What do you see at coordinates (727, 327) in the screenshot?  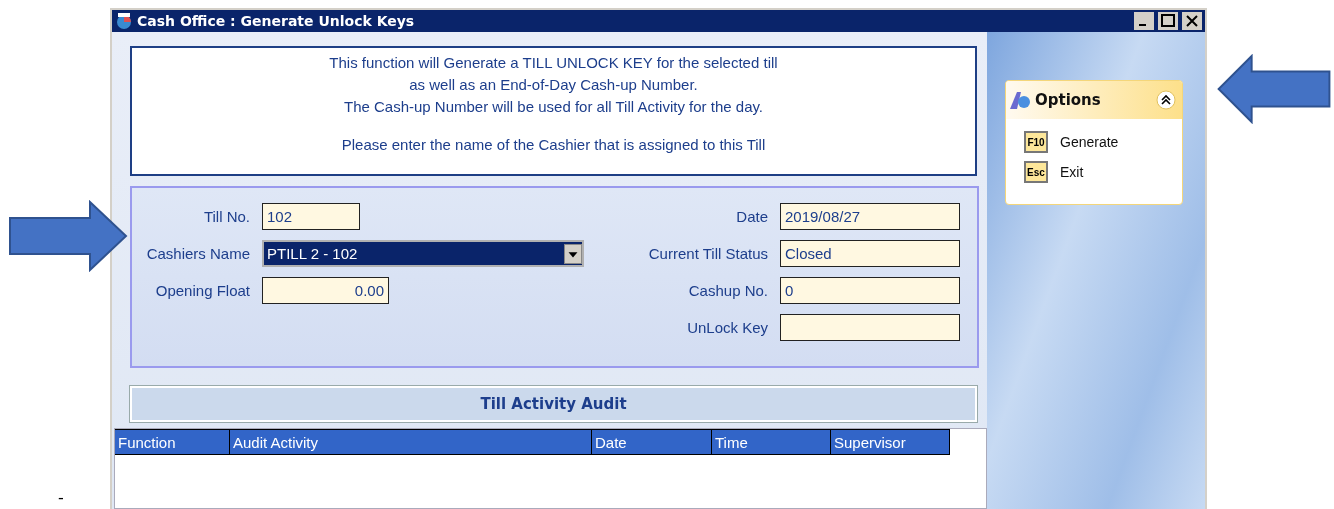 I see `field-label: UnLock Key` at bounding box center [727, 327].